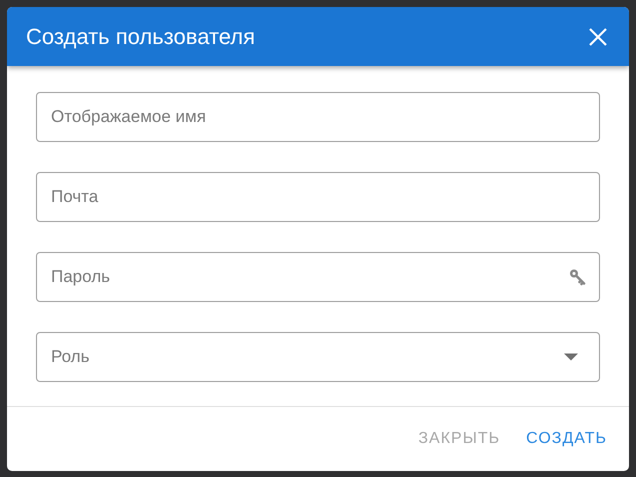  What do you see at coordinates (571, 357) in the screenshot?
I see `caret-icon` at bounding box center [571, 357].